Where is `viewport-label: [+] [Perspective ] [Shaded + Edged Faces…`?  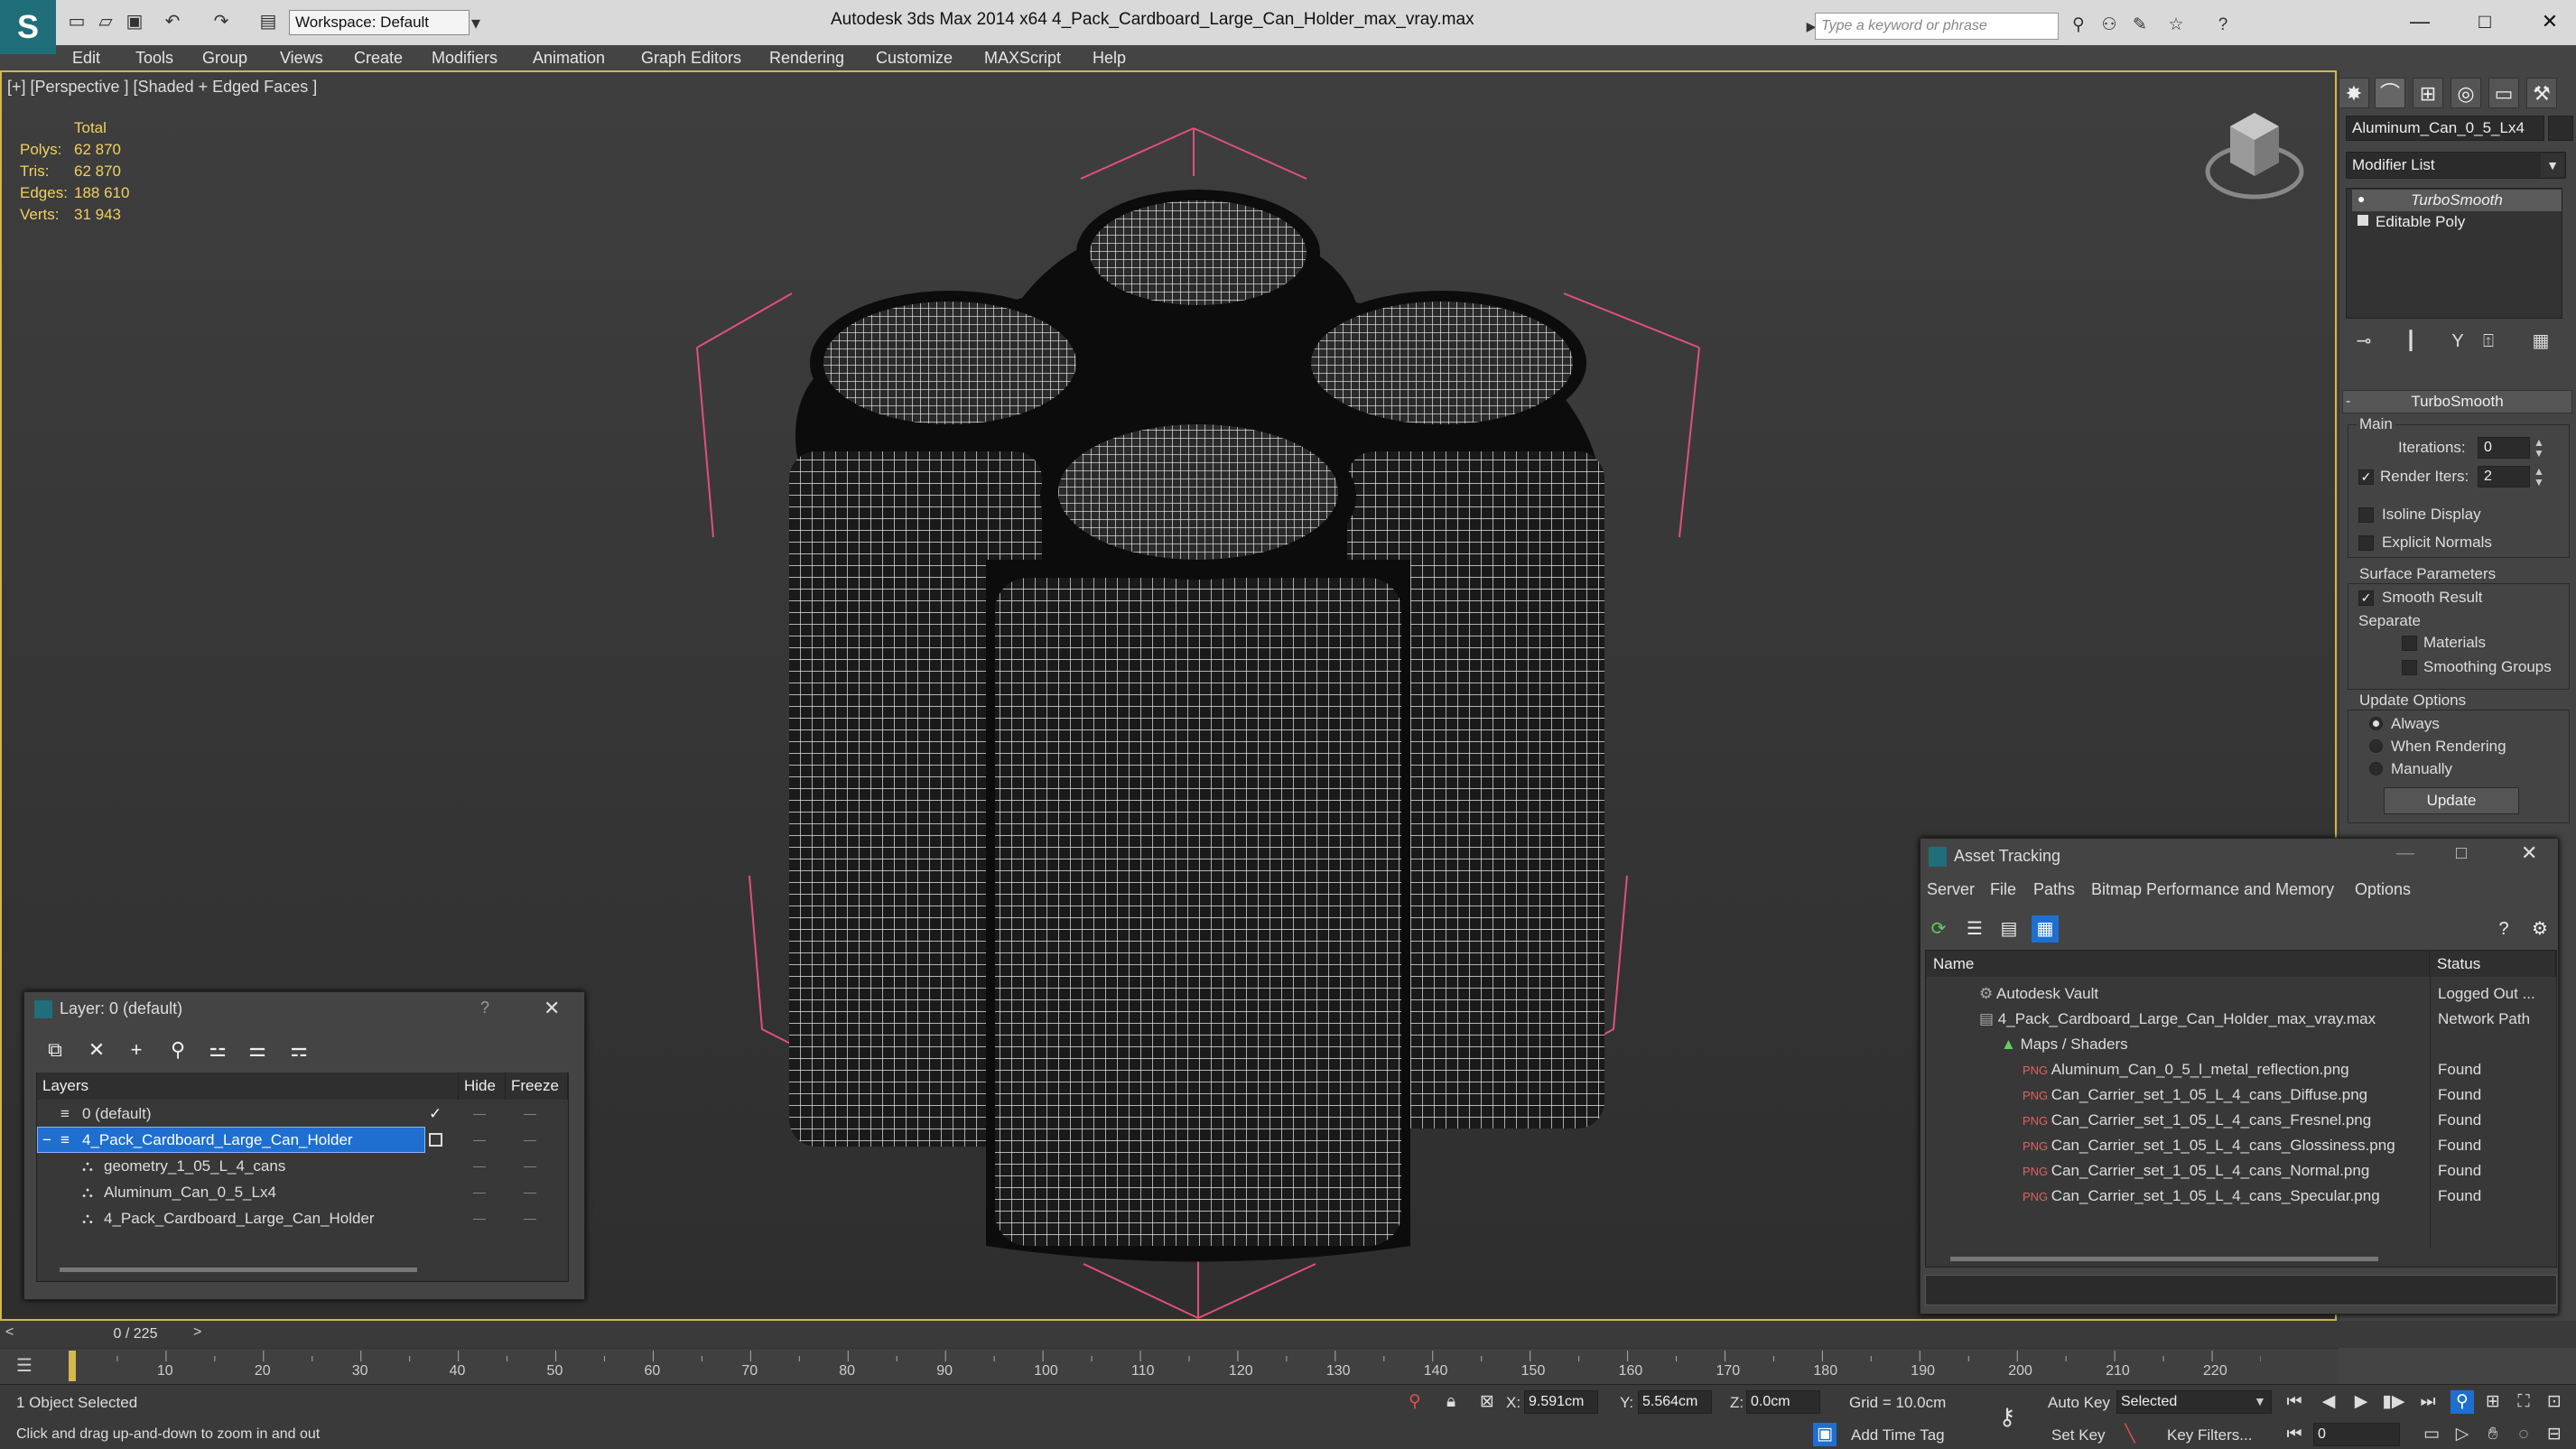 viewport-label: [+] [Perspective ] [Shaded + Edged Faces… is located at coordinates (162, 87).